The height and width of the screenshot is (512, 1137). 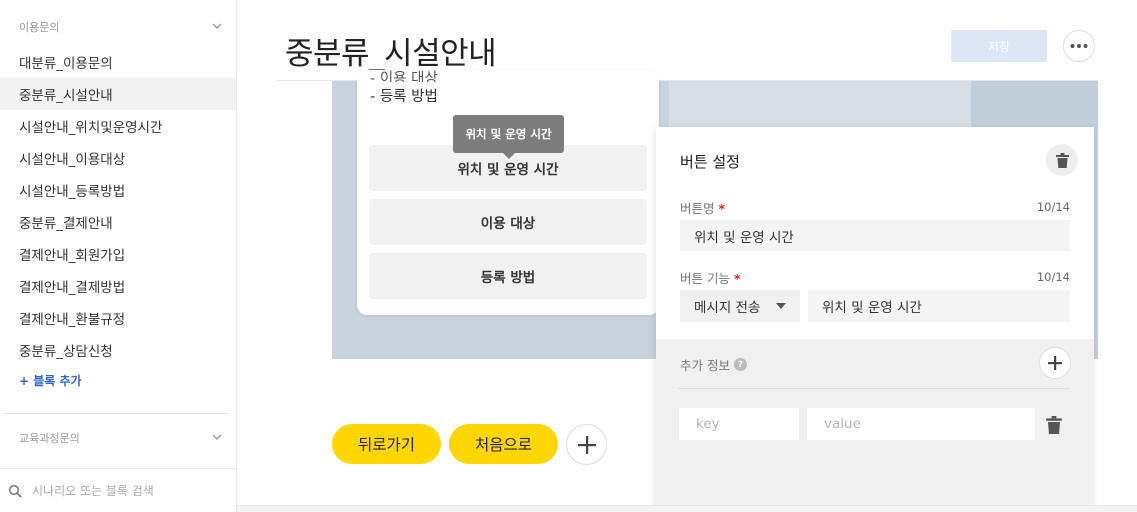 I want to click on add-extra-info-button, so click(x=1055, y=363).